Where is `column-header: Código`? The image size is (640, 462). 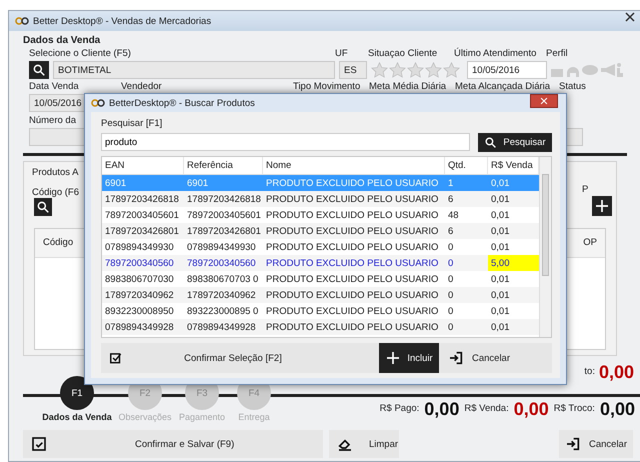
column-header: Código is located at coordinates (58, 243).